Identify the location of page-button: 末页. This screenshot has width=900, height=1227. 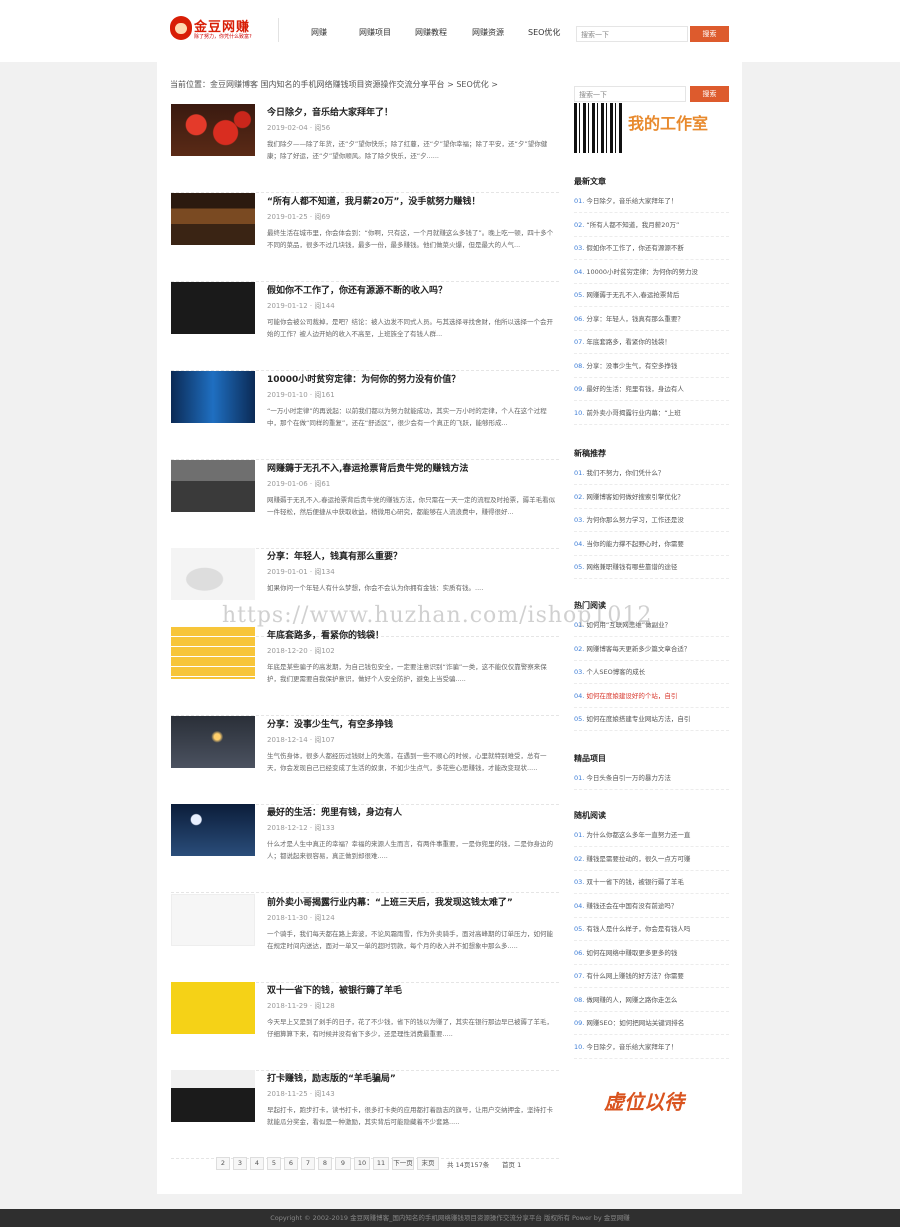
(428, 1163).